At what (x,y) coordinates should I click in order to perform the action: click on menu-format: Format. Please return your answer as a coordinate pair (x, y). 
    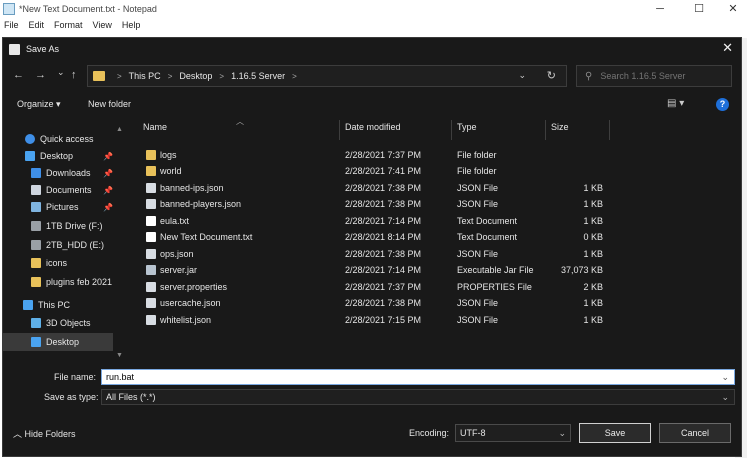
    Looking at the image, I should click on (68, 27).